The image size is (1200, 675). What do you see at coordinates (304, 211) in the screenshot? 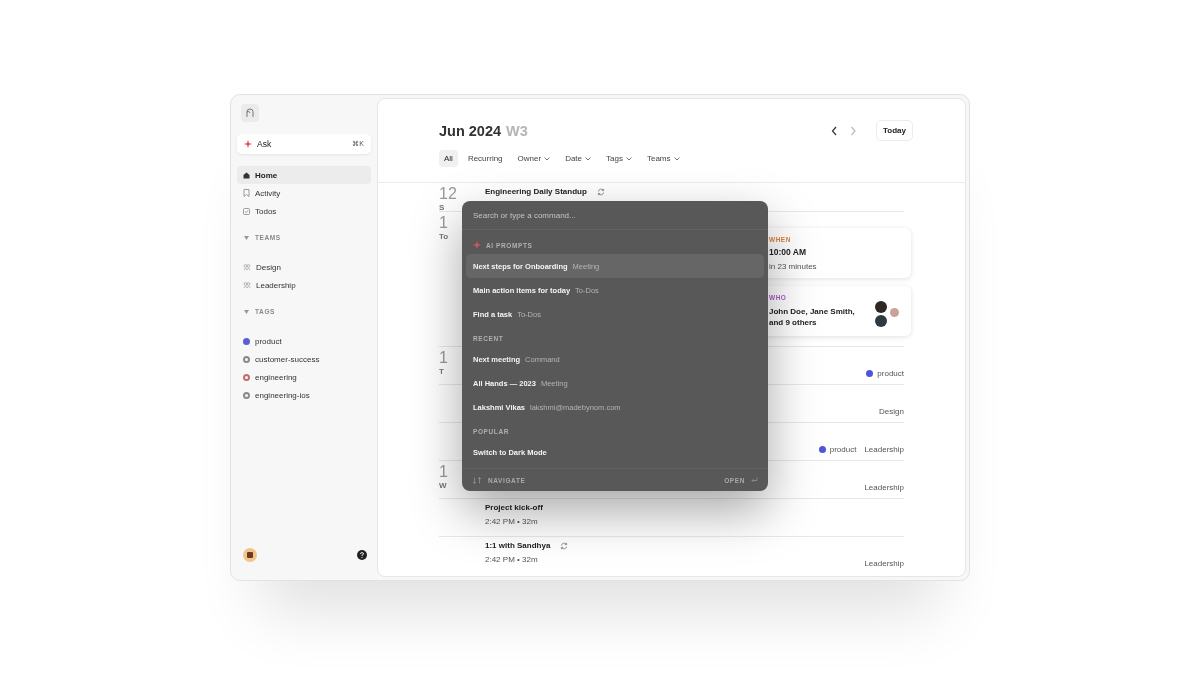
I see `nav-item: Todos` at bounding box center [304, 211].